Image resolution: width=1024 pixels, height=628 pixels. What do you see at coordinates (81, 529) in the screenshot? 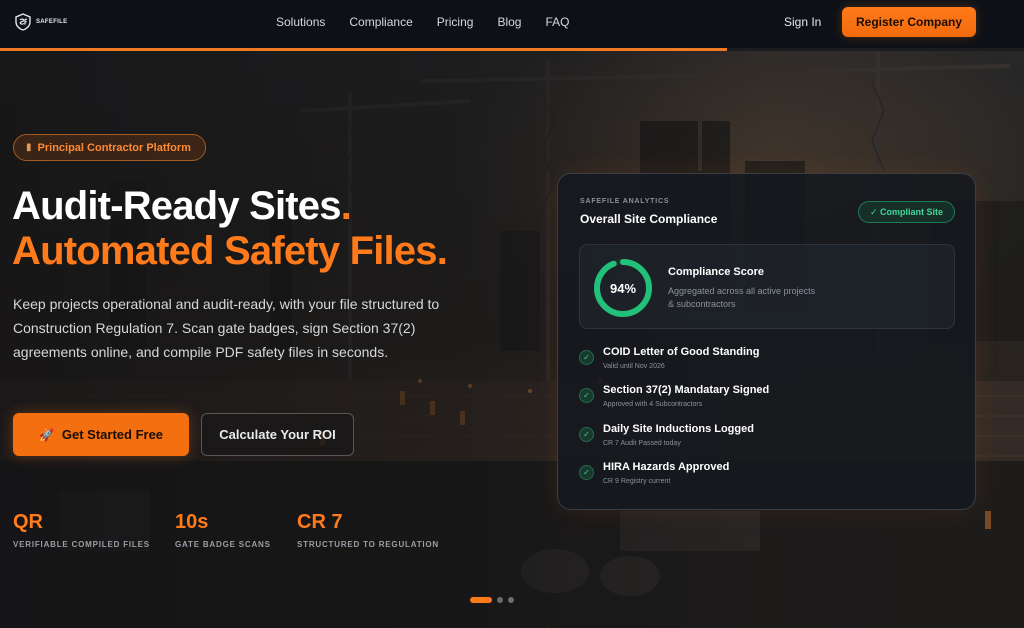
I see `stat-qr: QR VERIFIABLE COMPILED FILES` at bounding box center [81, 529].